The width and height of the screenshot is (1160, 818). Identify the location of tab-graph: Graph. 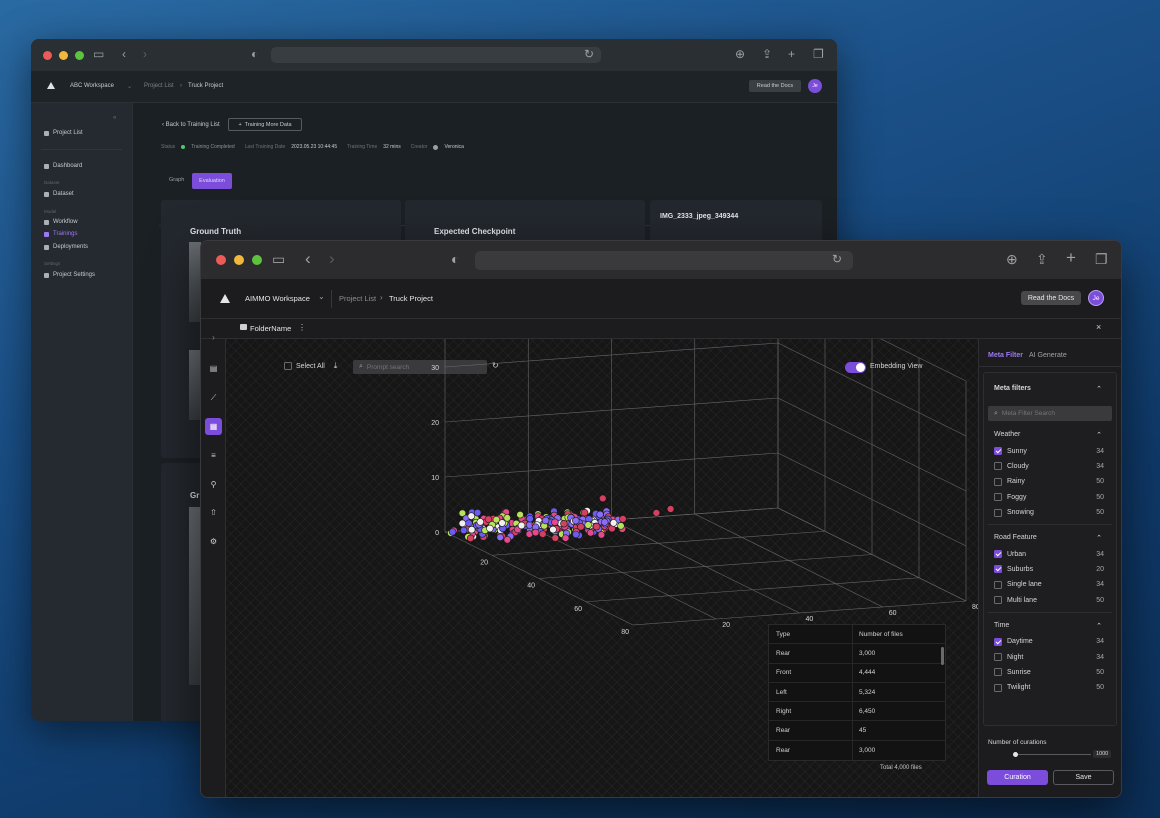
(176, 180).